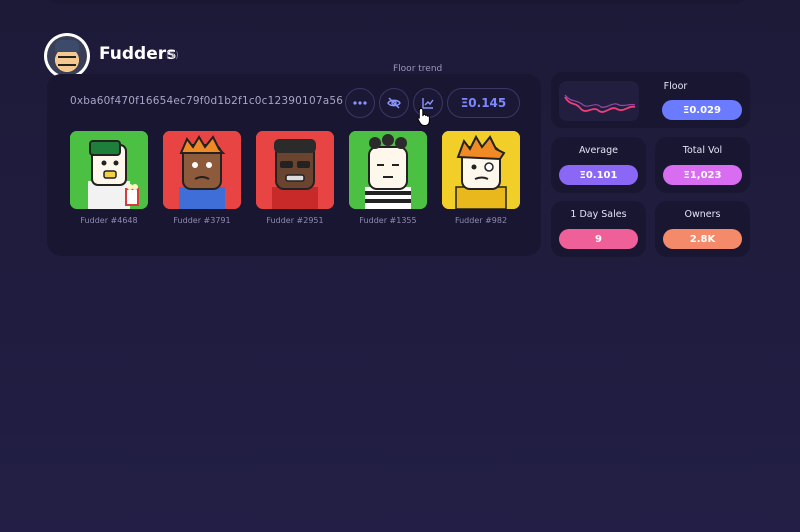 This screenshot has height=532, width=800. Describe the element at coordinates (172, 56) in the screenshot. I see `collection-count: (5)` at that location.